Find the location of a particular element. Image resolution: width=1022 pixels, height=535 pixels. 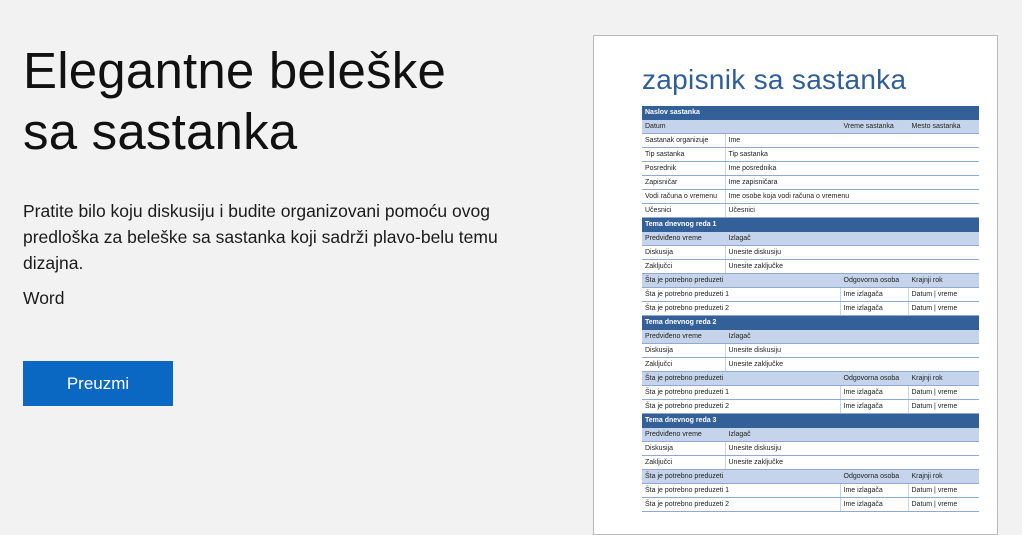

info-value: Ime zapisničara is located at coordinates (852, 182).